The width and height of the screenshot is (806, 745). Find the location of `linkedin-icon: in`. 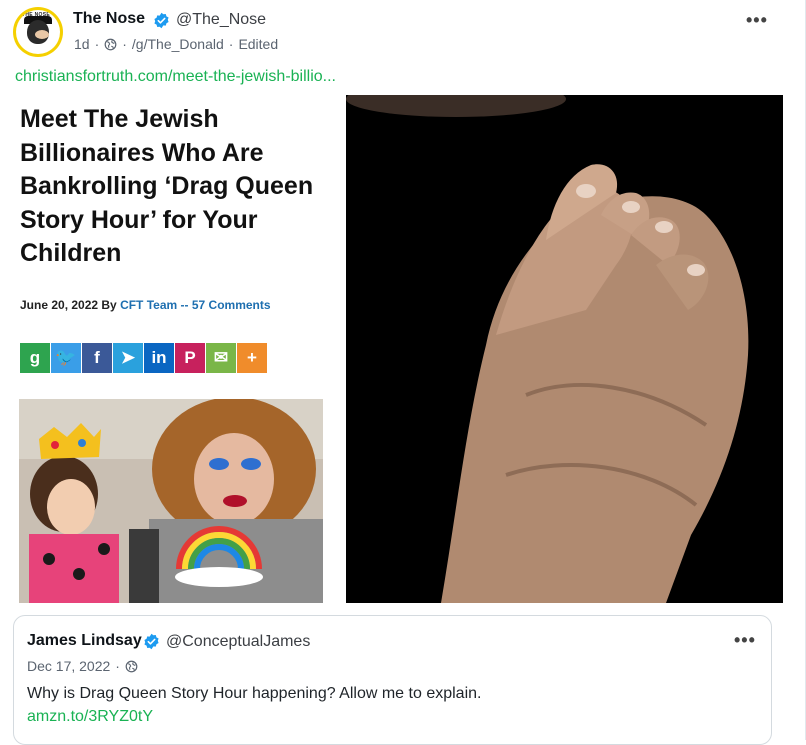

linkedin-icon: in is located at coordinates (159, 358).